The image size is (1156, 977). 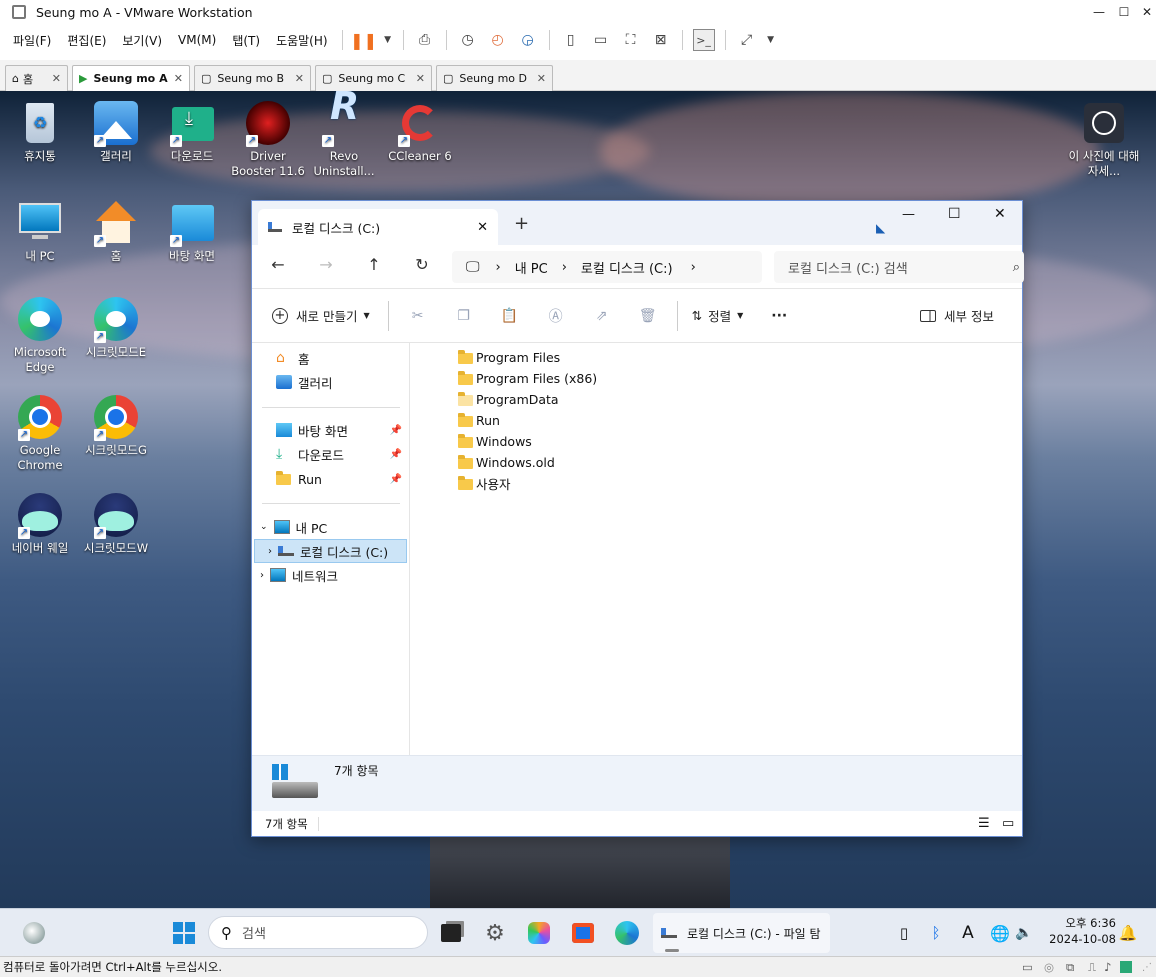 I want to click on pause-icon: ❚❚, so click(x=363, y=40).